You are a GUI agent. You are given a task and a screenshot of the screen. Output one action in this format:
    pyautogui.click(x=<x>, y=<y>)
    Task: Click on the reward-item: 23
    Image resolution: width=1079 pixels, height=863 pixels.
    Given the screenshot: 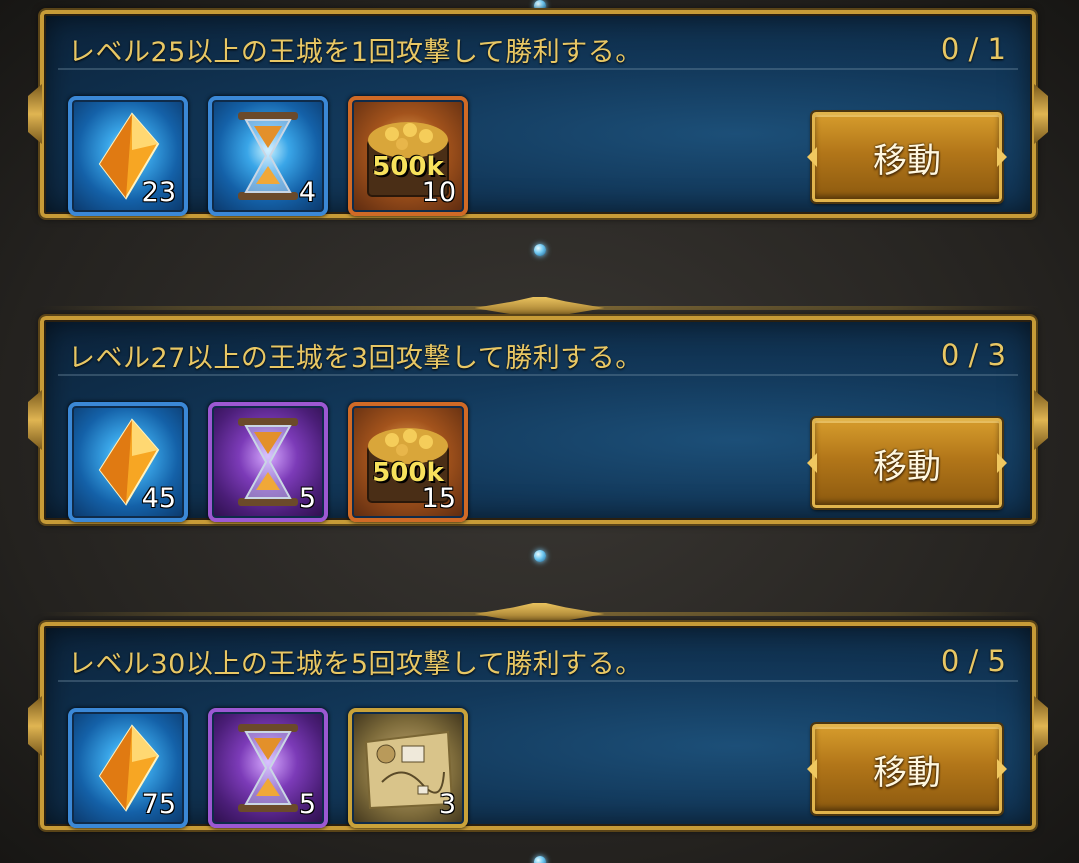 What is the action you would take?
    pyautogui.click(x=128, y=156)
    